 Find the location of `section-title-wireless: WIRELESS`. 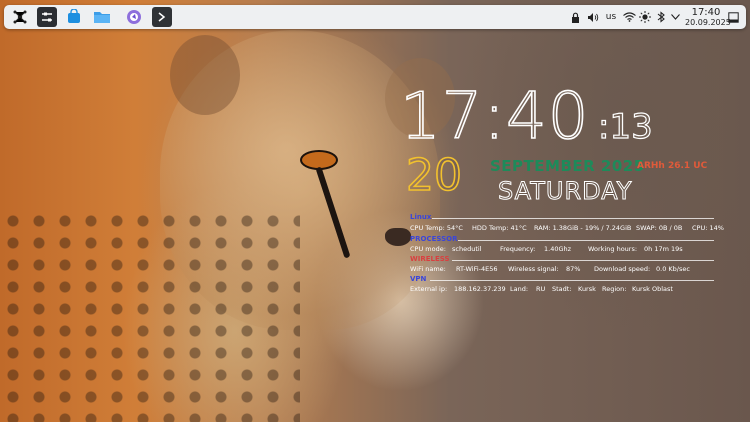

section-title-wireless: WIRELESS is located at coordinates (430, 259).